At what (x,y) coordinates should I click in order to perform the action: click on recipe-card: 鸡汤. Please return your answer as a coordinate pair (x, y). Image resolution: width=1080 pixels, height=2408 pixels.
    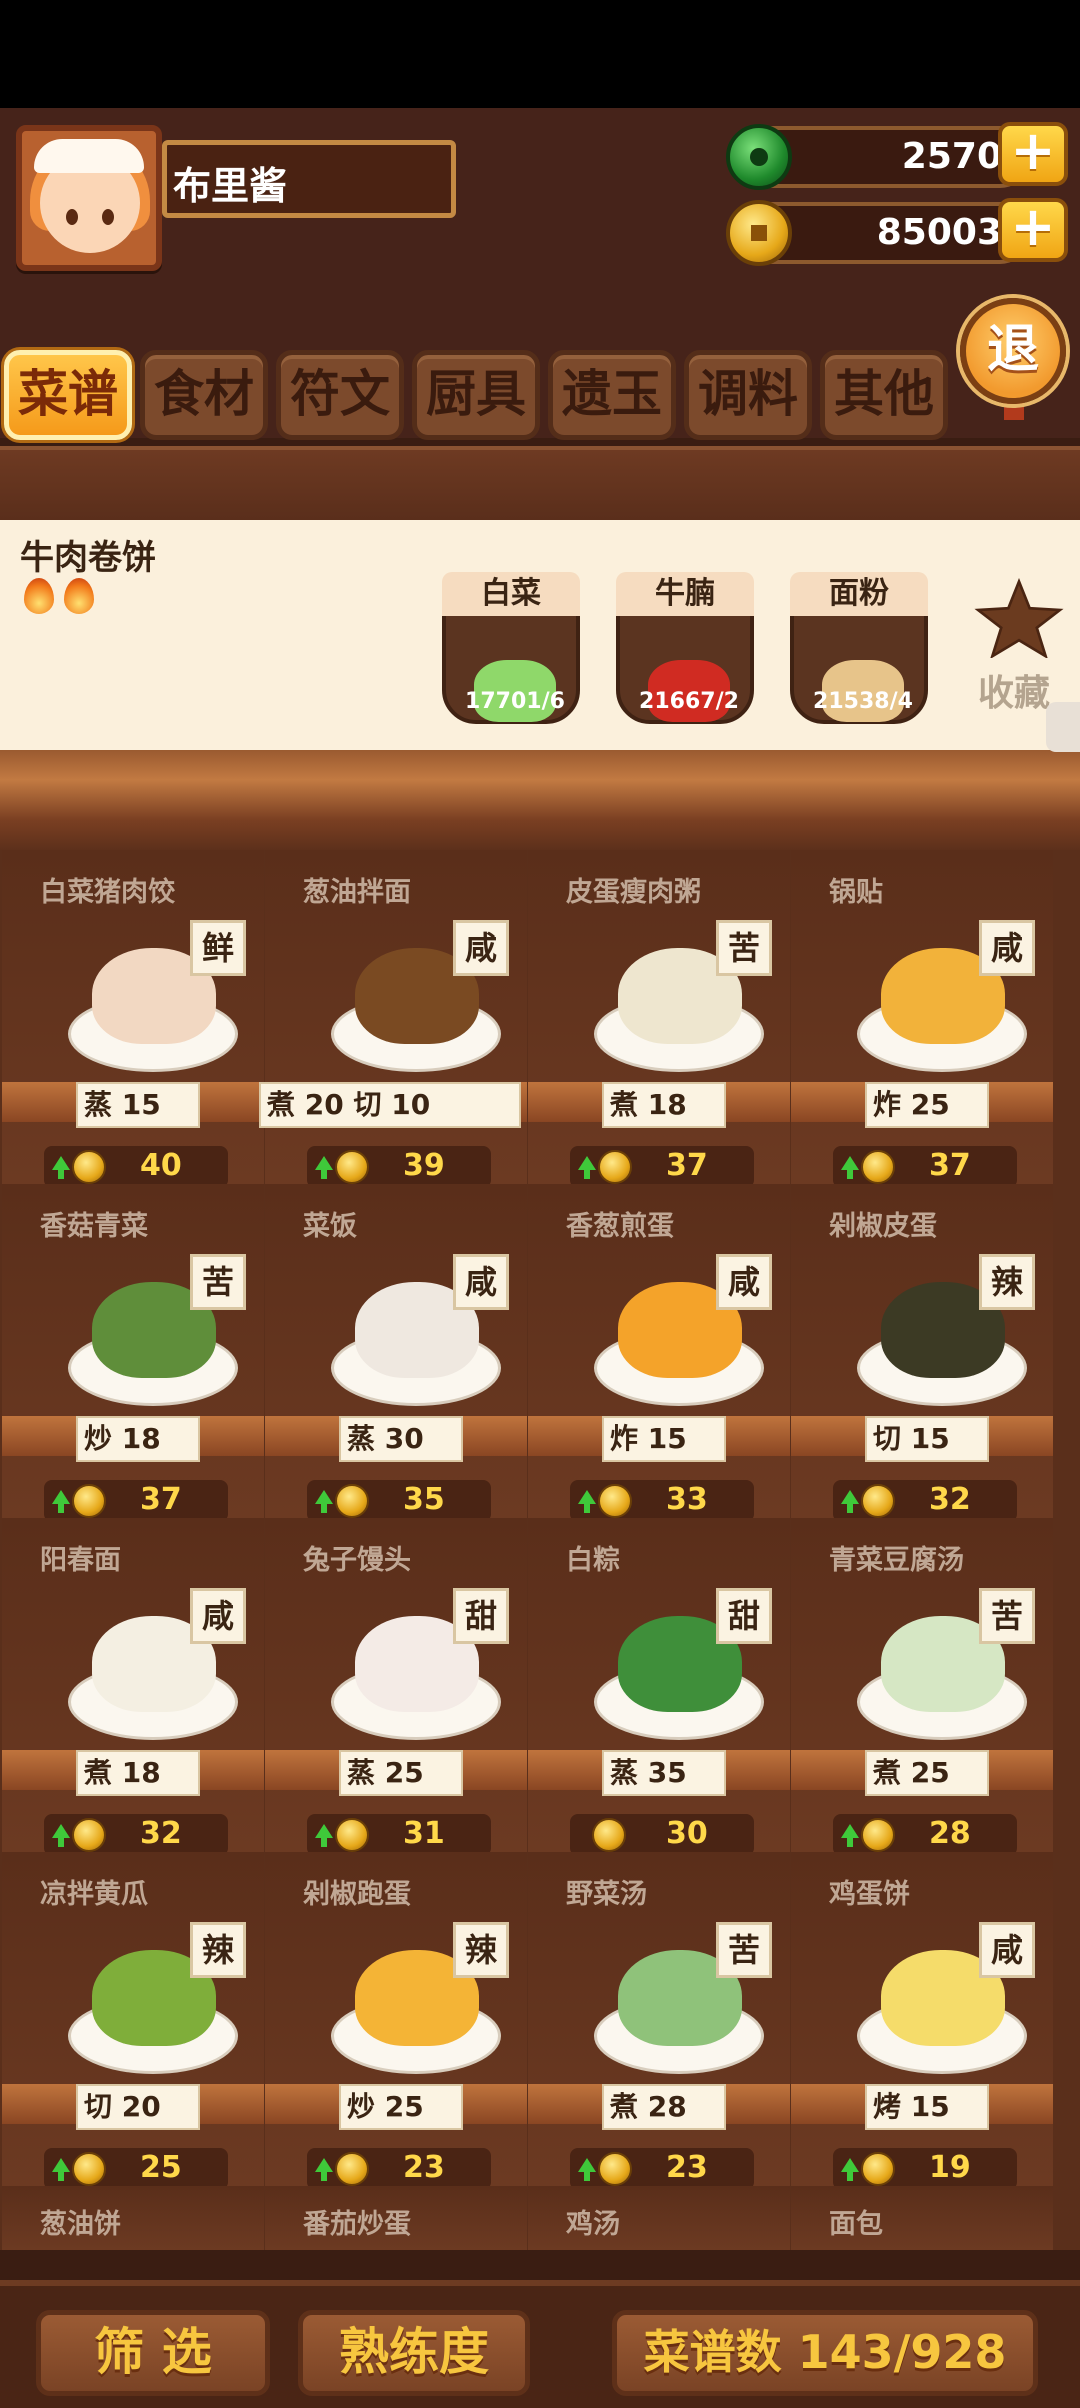
    Looking at the image, I should click on (659, 2218).